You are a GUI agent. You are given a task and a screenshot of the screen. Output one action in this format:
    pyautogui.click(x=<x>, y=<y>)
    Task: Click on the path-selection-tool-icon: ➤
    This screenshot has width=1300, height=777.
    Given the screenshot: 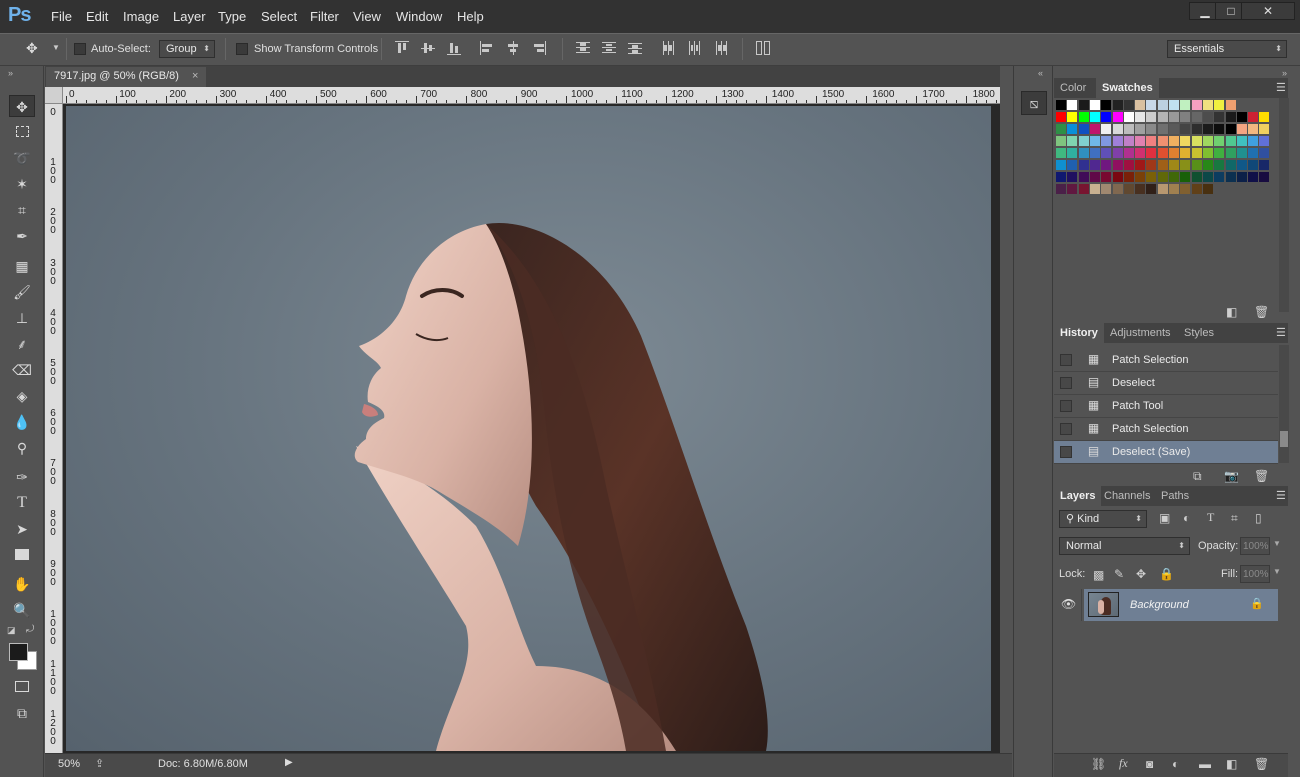 What is the action you would take?
    pyautogui.click(x=22, y=529)
    